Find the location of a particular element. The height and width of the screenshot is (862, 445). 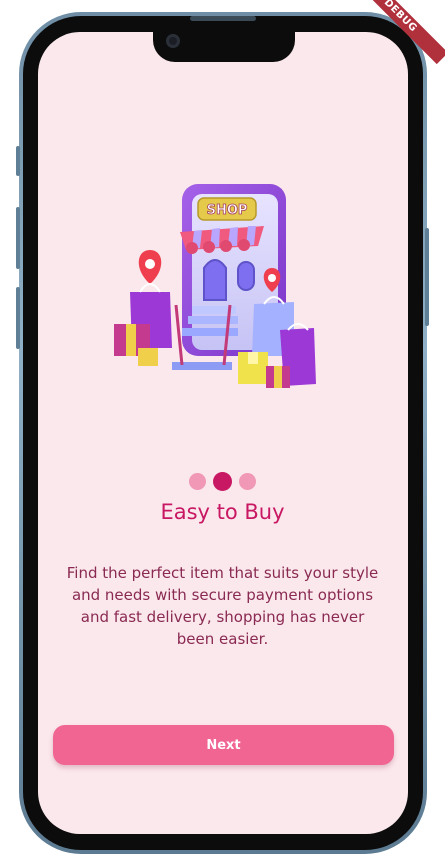

speaker-grille is located at coordinates (223, 18).